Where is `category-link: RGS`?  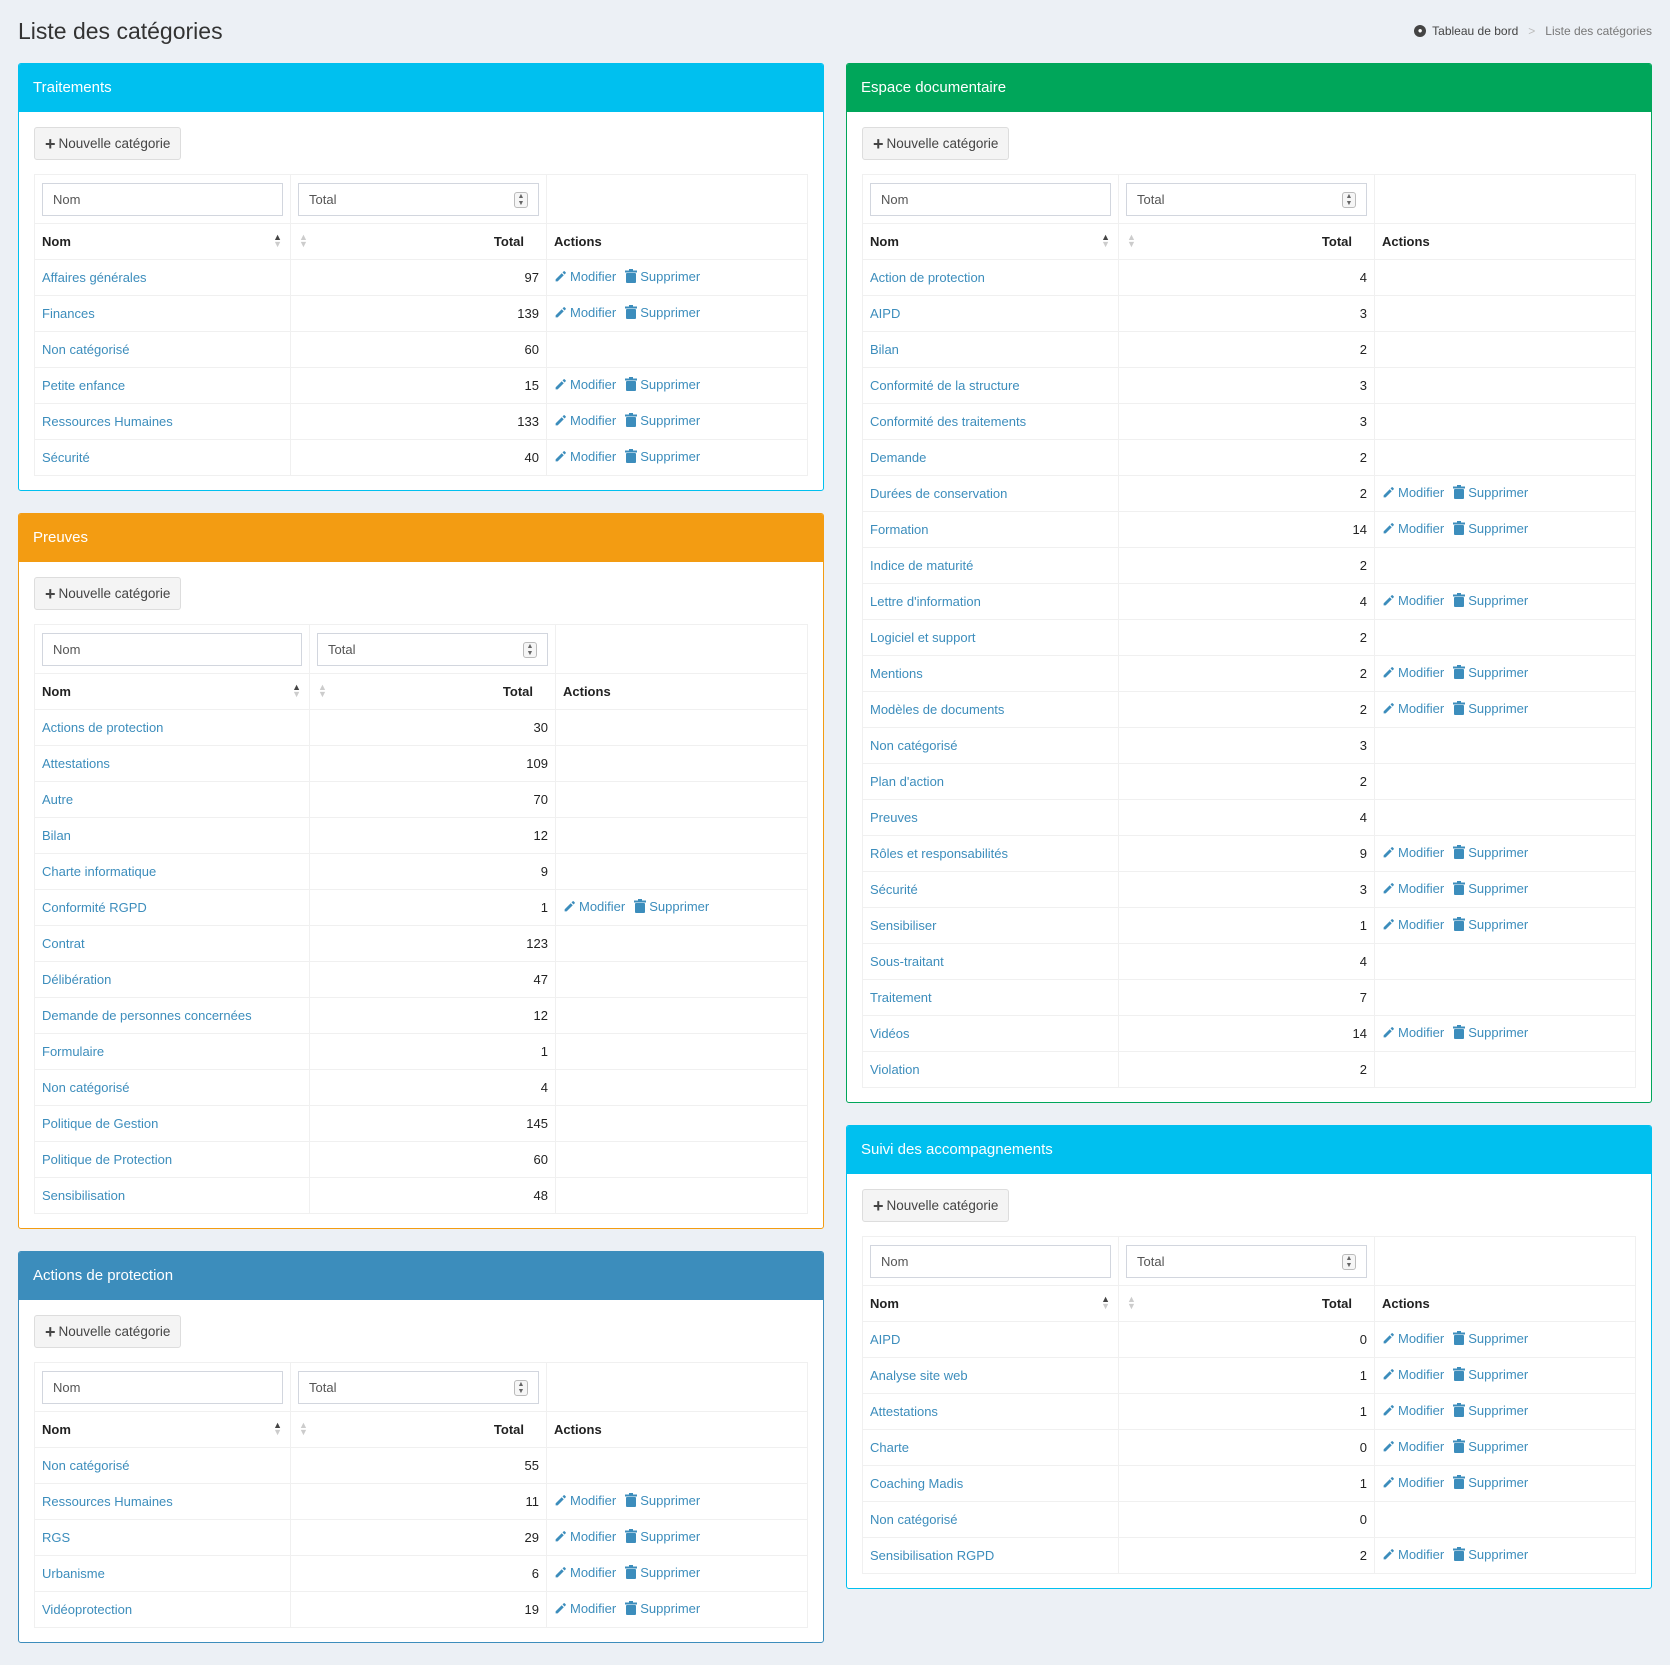
category-link: RGS is located at coordinates (56, 1537).